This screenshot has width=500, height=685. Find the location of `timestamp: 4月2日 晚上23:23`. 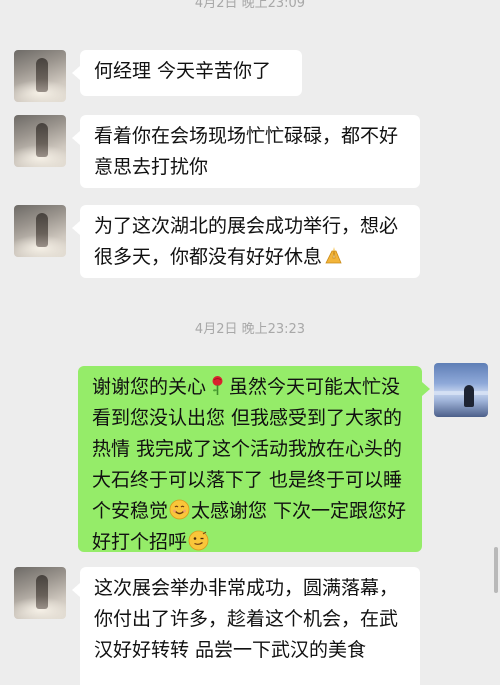

timestamp: 4月2日 晚上23:23 is located at coordinates (250, 329).